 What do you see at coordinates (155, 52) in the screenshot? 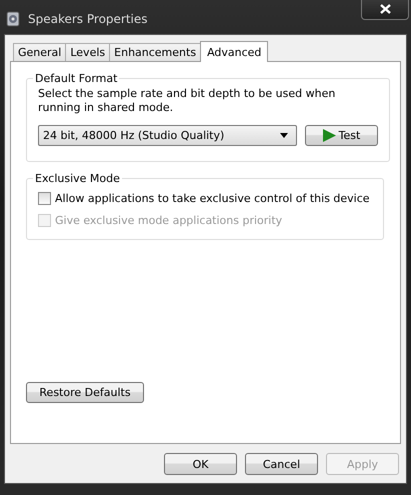
I see `tab: Enhancements` at bounding box center [155, 52].